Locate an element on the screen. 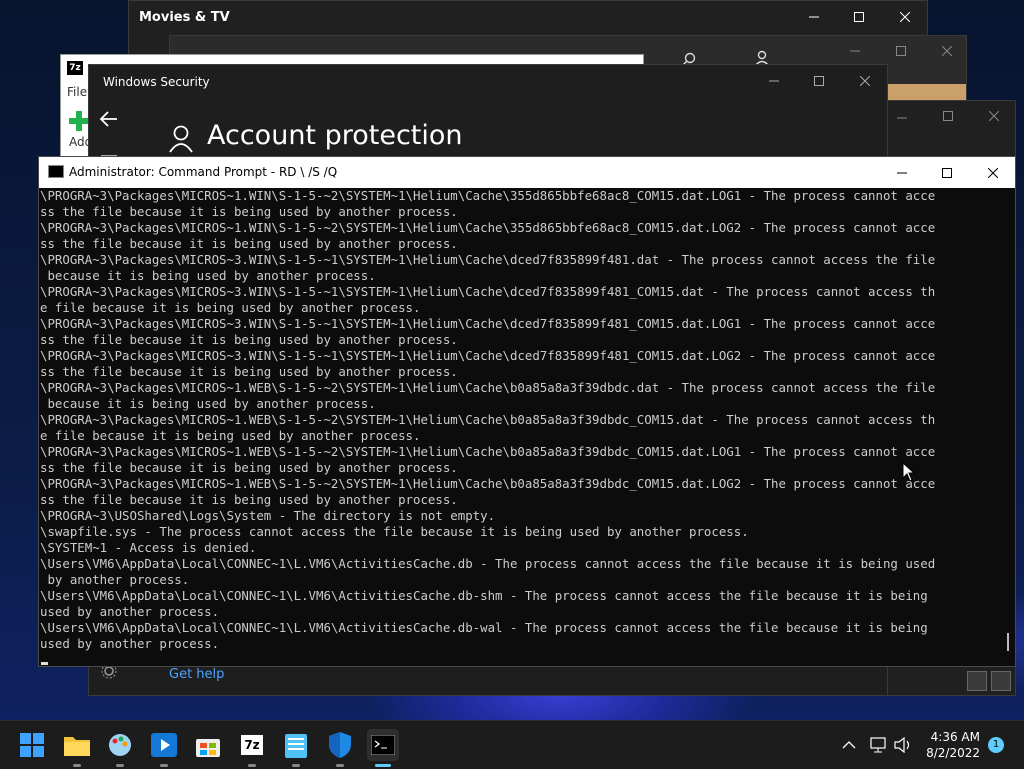 The width and height of the screenshot is (1024, 769). taskbar-clock: 4:36 AM 8/2/2022 is located at coordinates (953, 745).